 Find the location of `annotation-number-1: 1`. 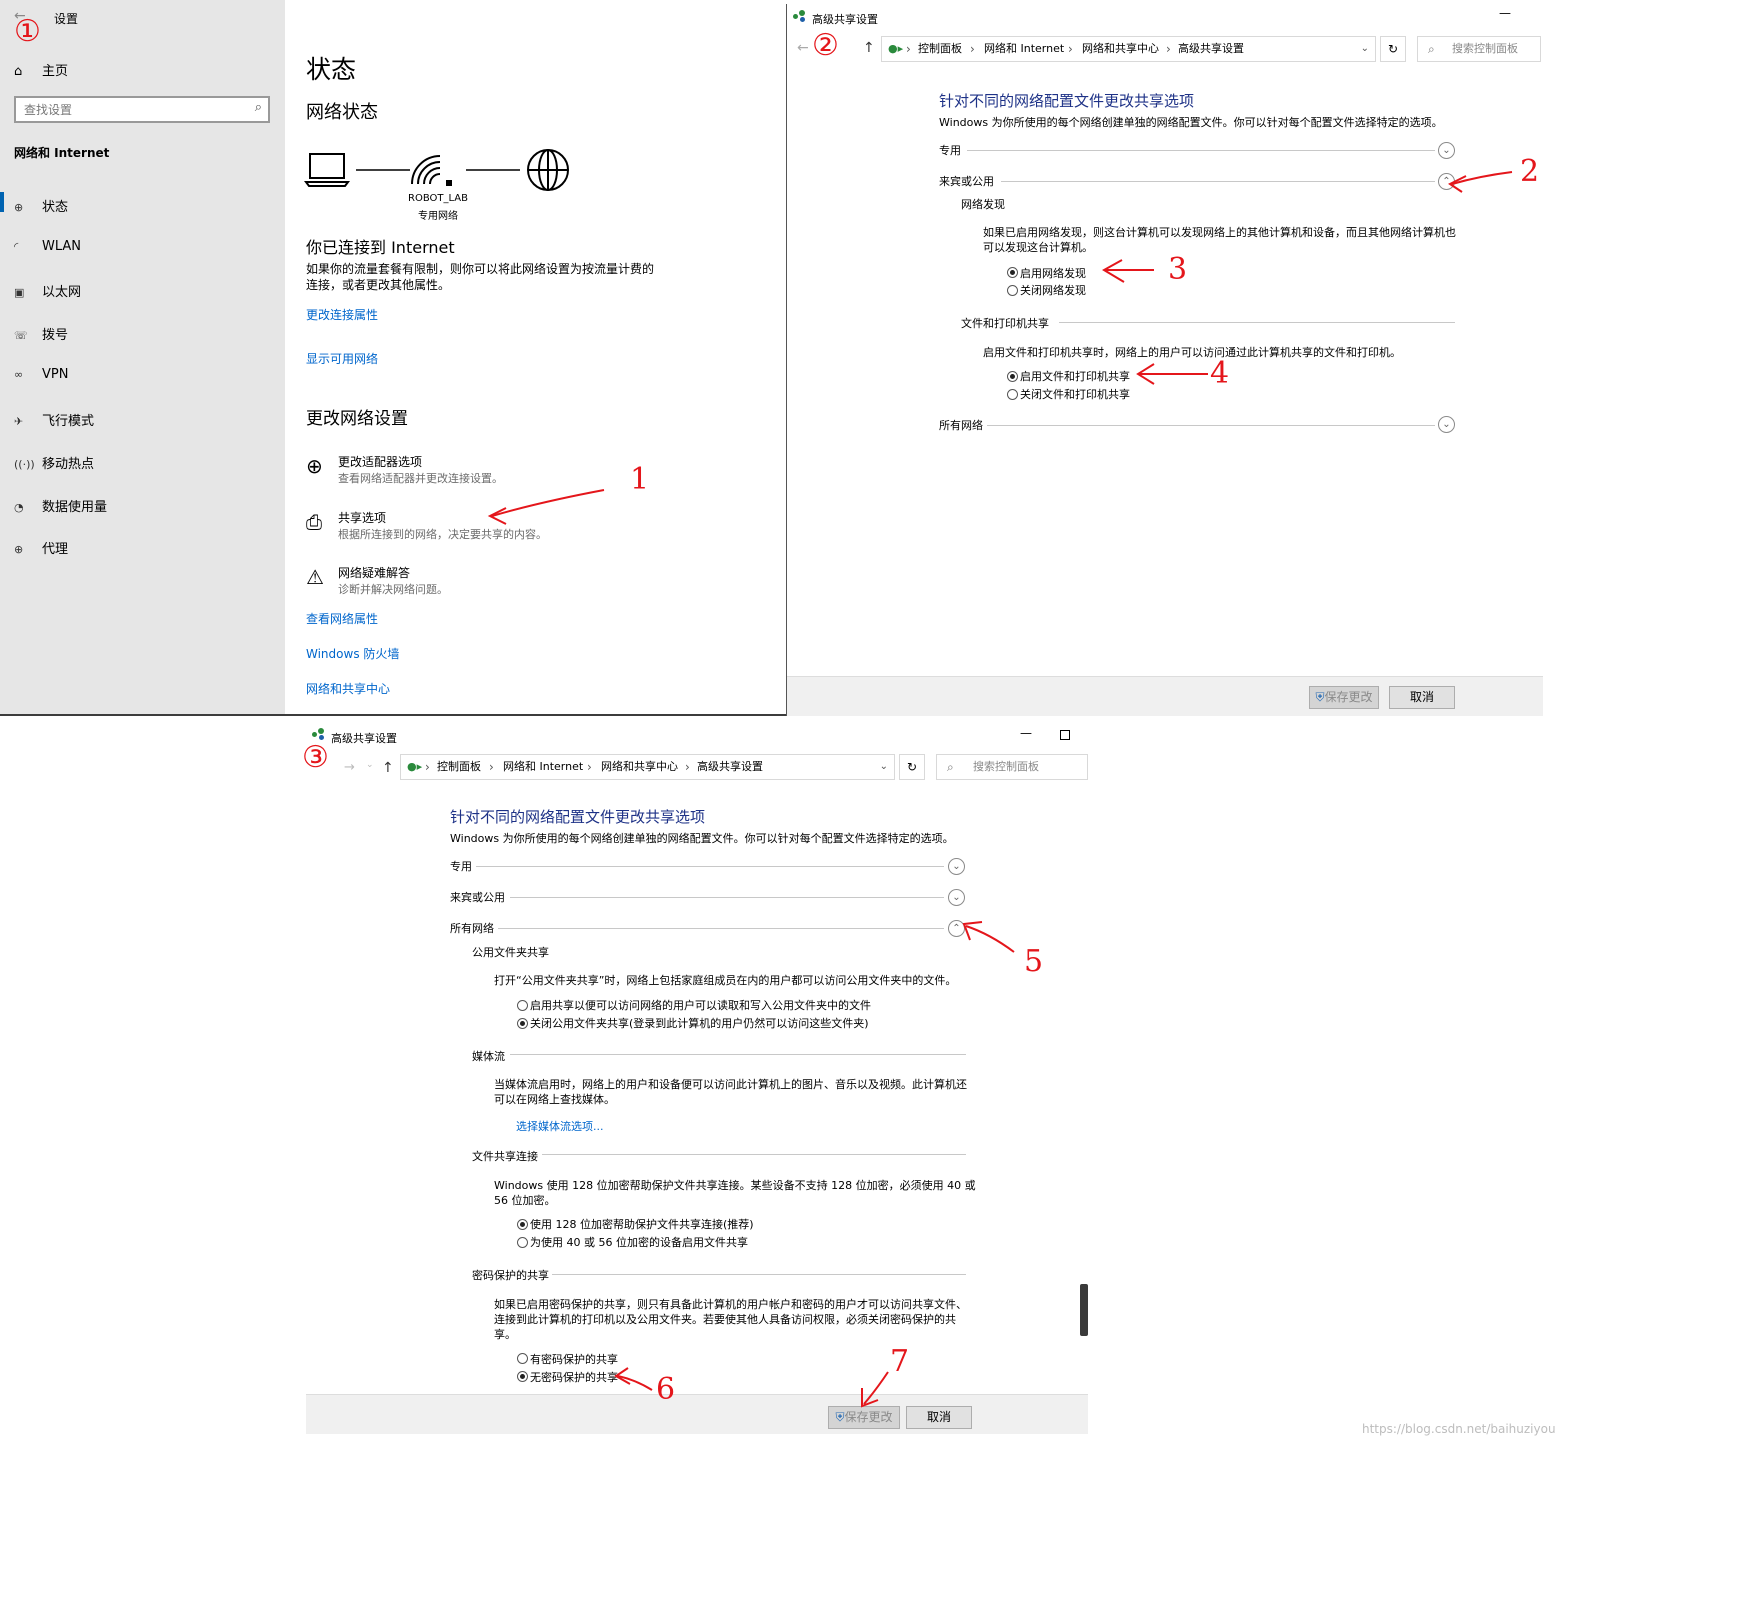

annotation-number-1: 1 is located at coordinates (640, 479).